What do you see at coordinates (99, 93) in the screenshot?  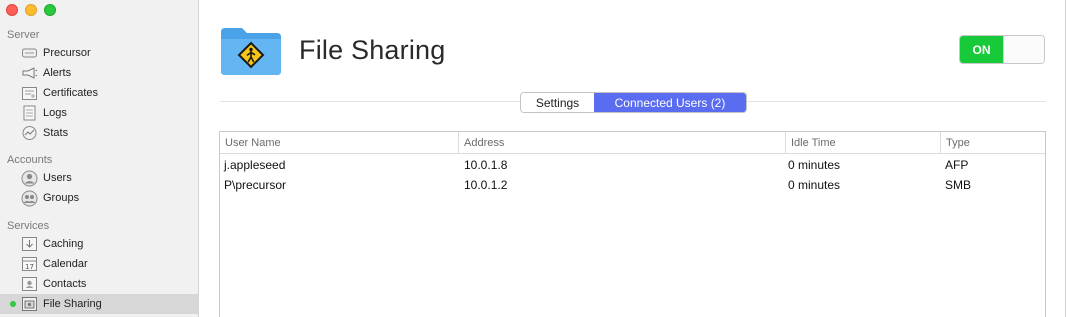 I see `sidebar-item-certificates: Certificates` at bounding box center [99, 93].